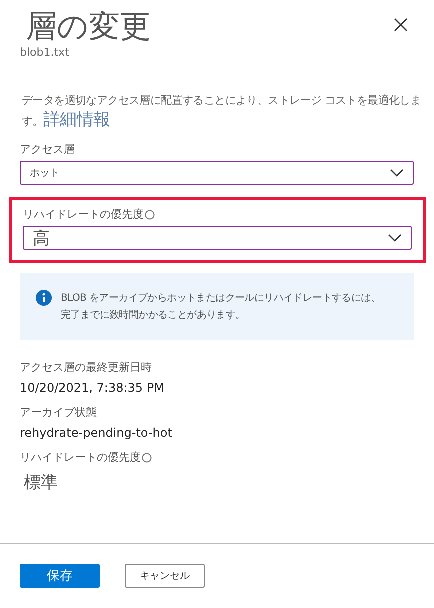 This screenshot has height=608, width=434. What do you see at coordinates (88, 27) in the screenshot?
I see `panel-title: 層の変更` at bounding box center [88, 27].